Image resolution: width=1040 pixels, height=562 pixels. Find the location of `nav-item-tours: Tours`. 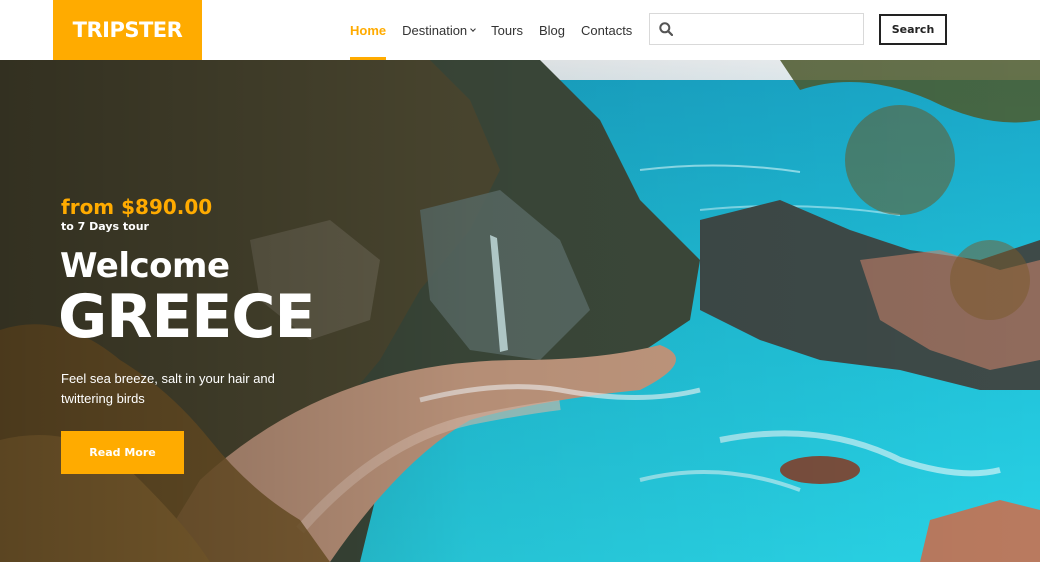

nav-item-tours: Tours is located at coordinates (507, 30).